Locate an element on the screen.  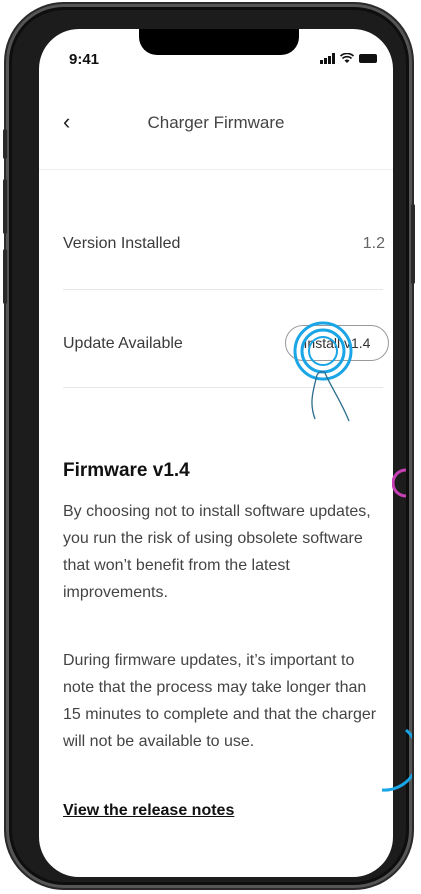
page-title: Charger Firmware is located at coordinates (216, 122).